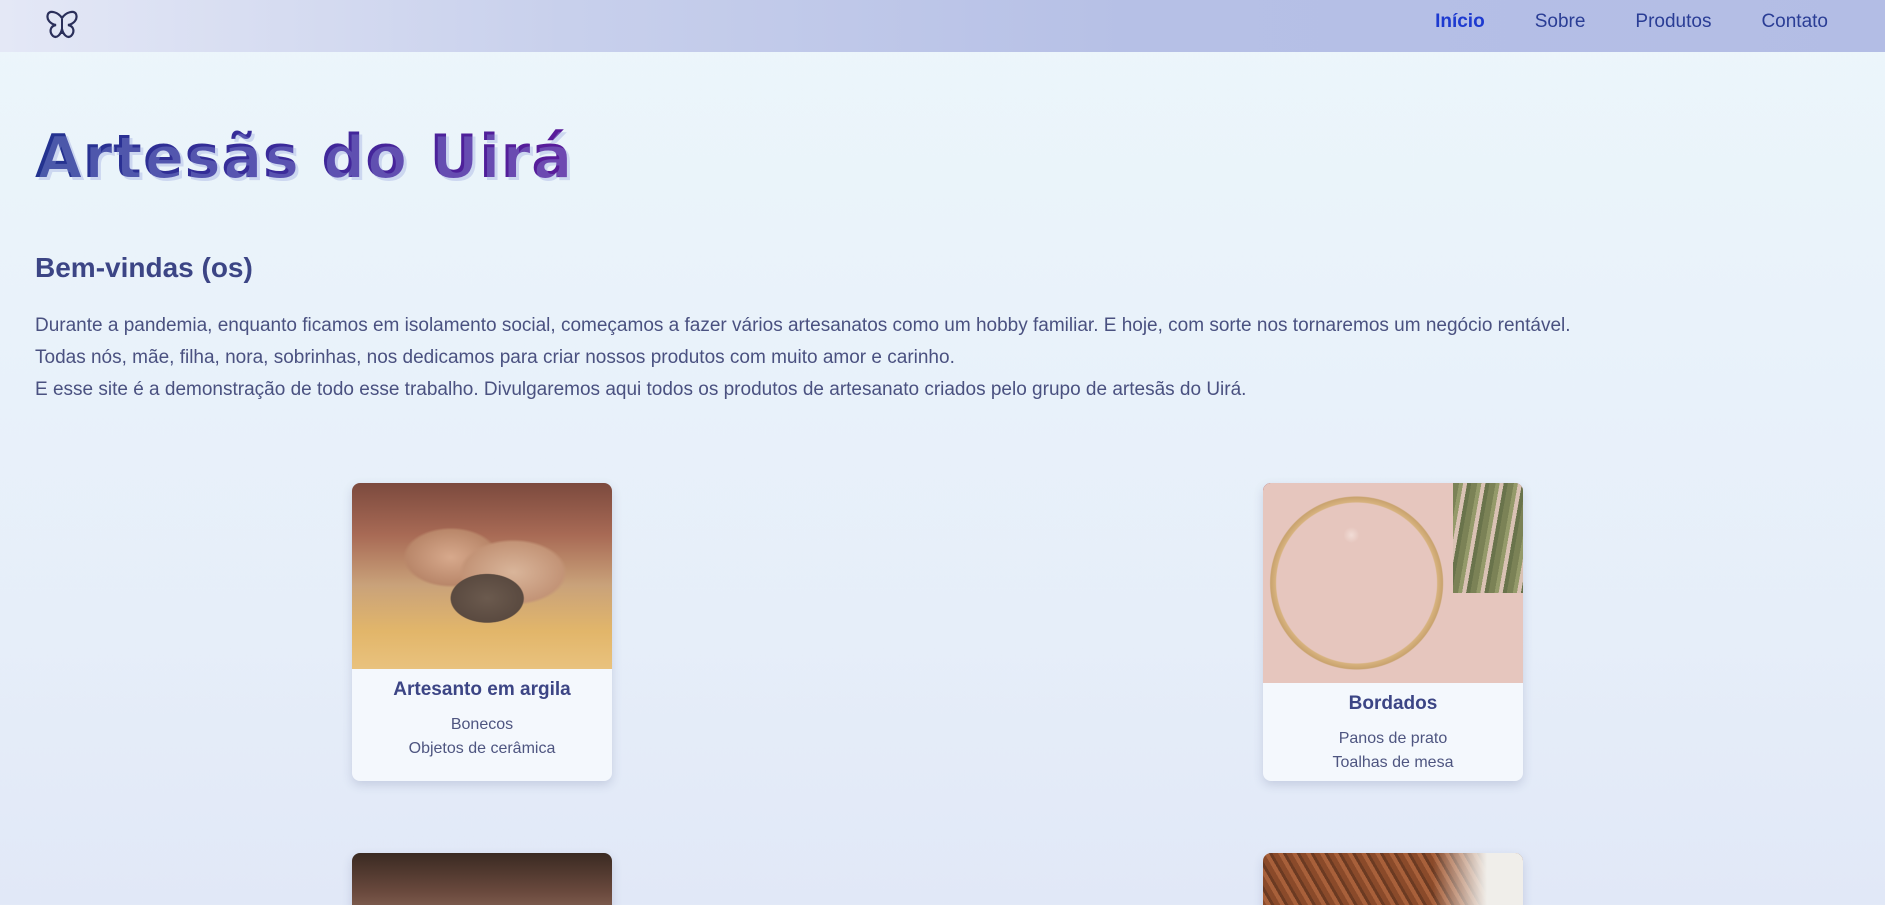 This screenshot has height=905, width=1885. I want to click on page-title: Artesãs do Uirá, so click(304, 157).